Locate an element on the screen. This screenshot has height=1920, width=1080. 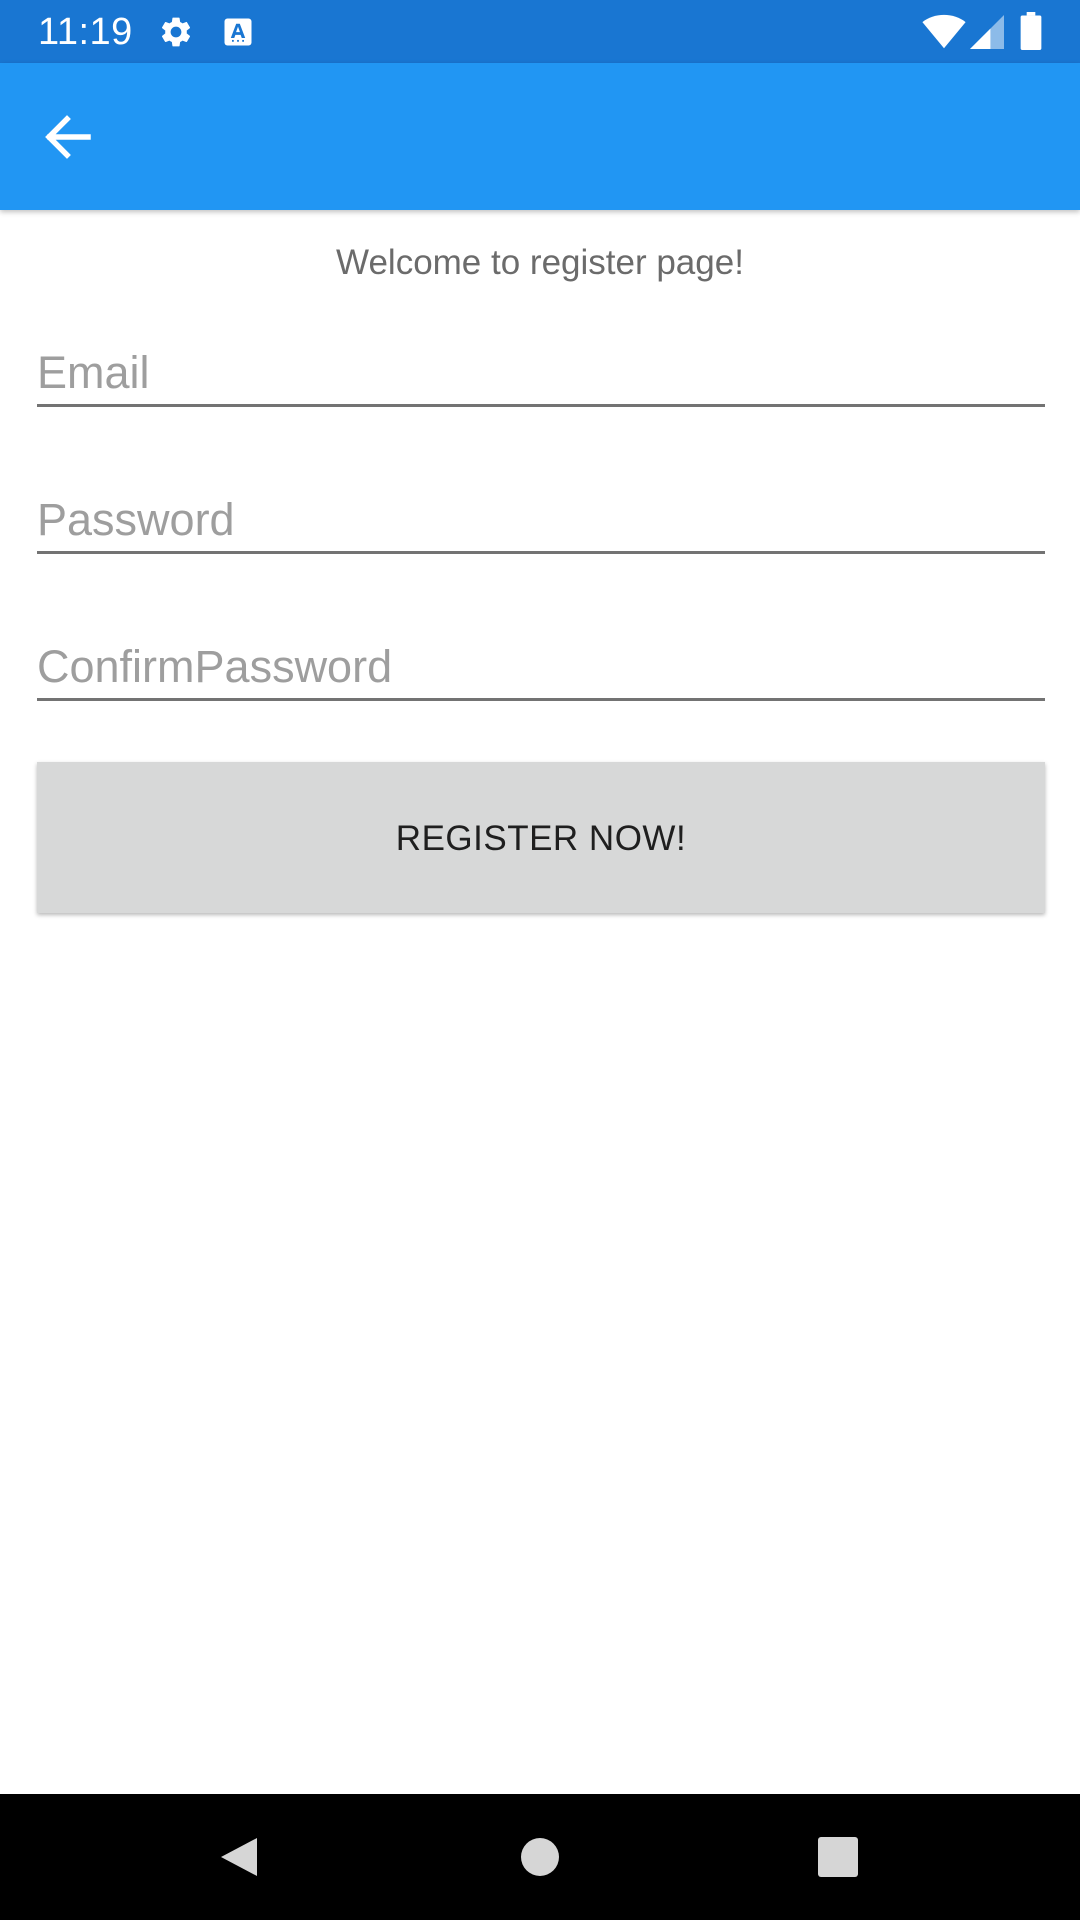
back-button is located at coordinates (71, 137).